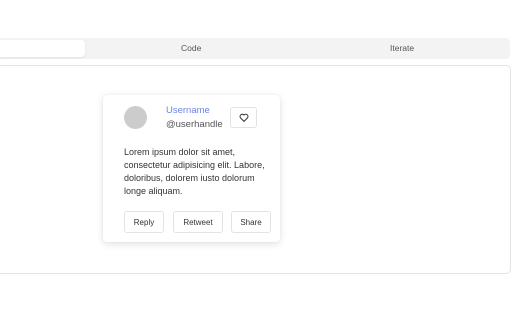  I want to click on user-handle: @userhandle, so click(194, 124).